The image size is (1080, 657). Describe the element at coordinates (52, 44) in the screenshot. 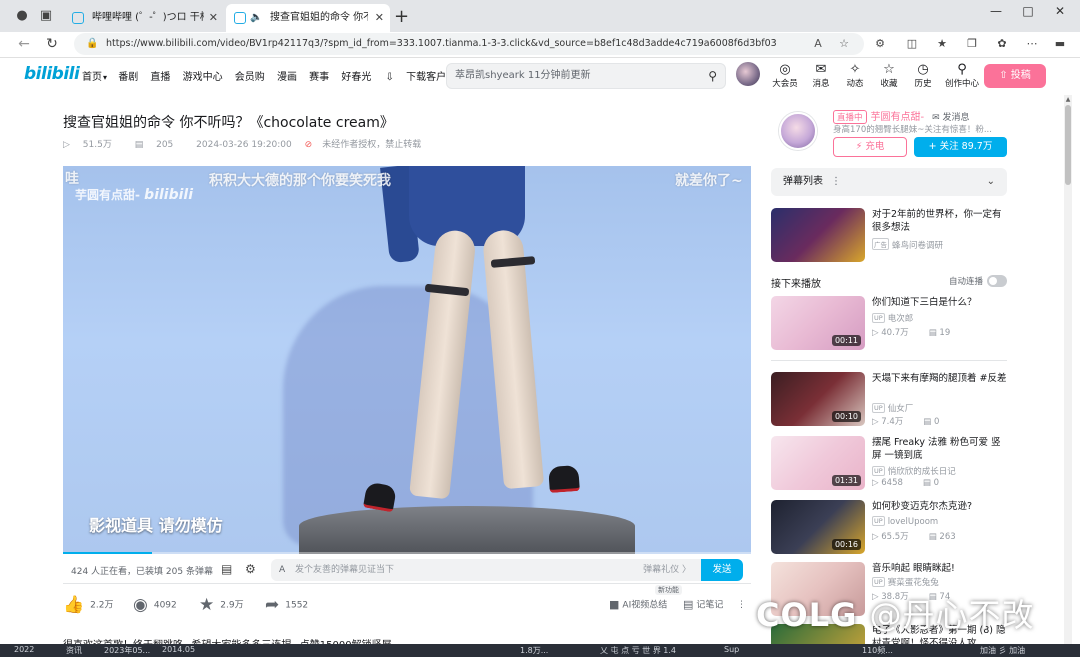

I see `refresh-icon: ↻` at that location.